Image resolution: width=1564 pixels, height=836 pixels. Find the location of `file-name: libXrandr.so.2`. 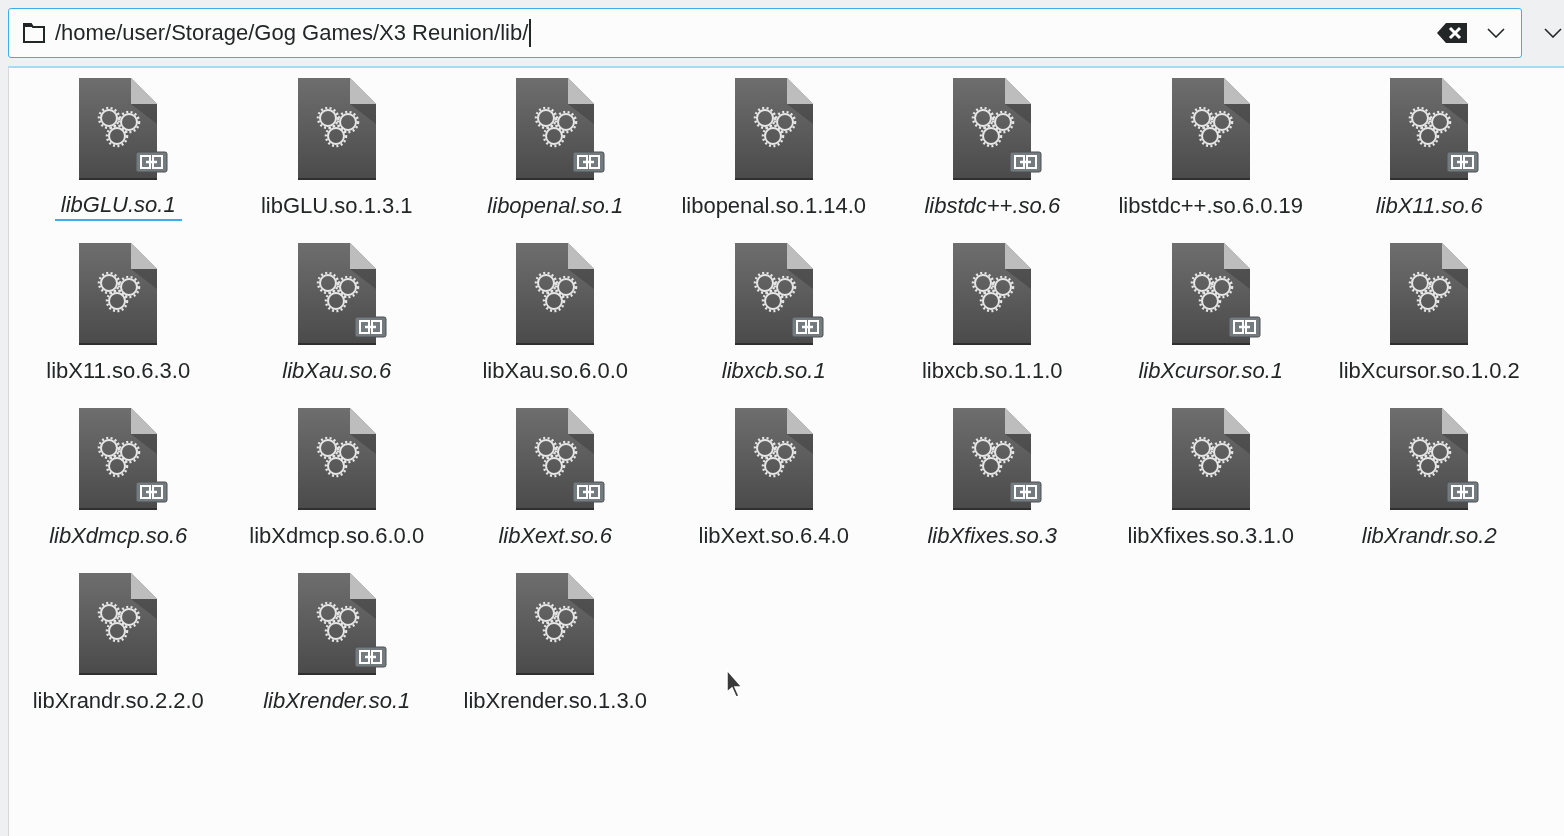

file-name: libXrandr.so.2 is located at coordinates (1429, 535).